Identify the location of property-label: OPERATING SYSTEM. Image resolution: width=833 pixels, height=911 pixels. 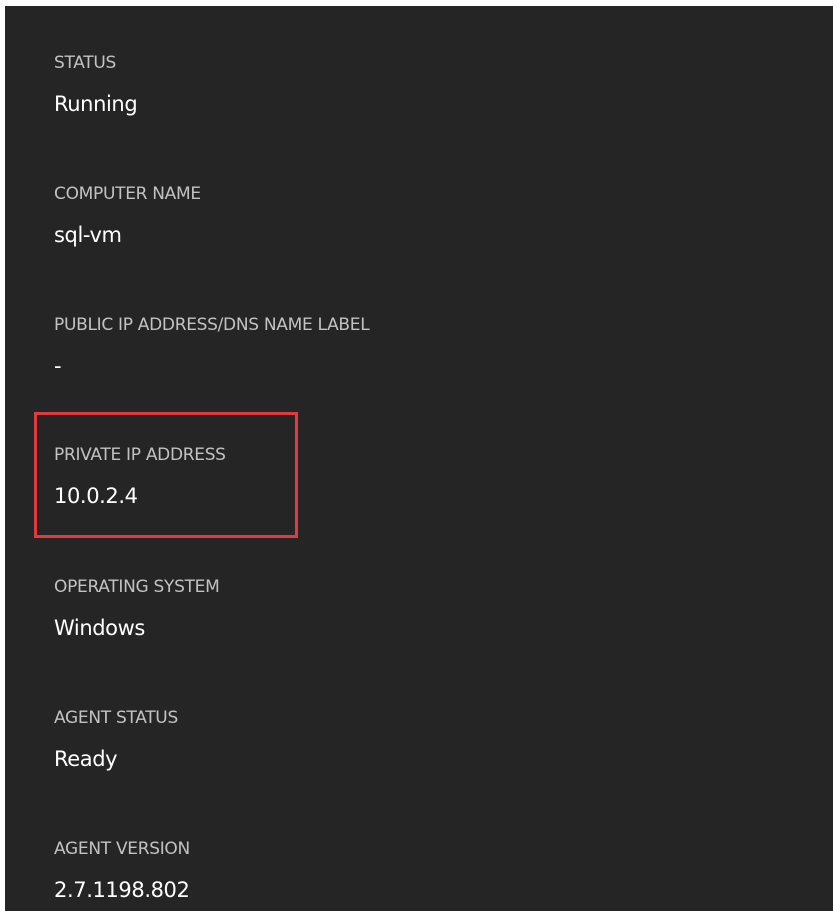
(137, 587).